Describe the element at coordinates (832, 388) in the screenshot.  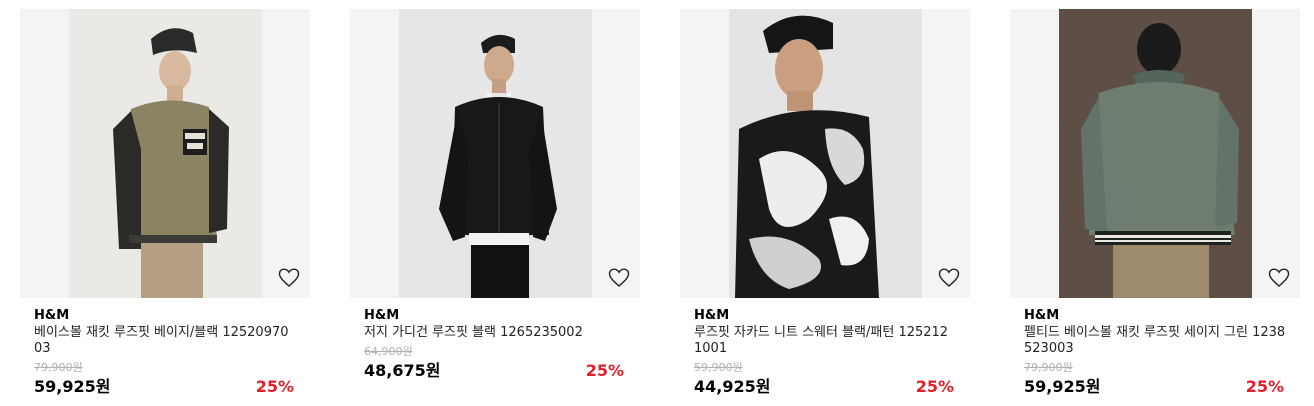
I see `price-row: 44,925원 25%` at that location.